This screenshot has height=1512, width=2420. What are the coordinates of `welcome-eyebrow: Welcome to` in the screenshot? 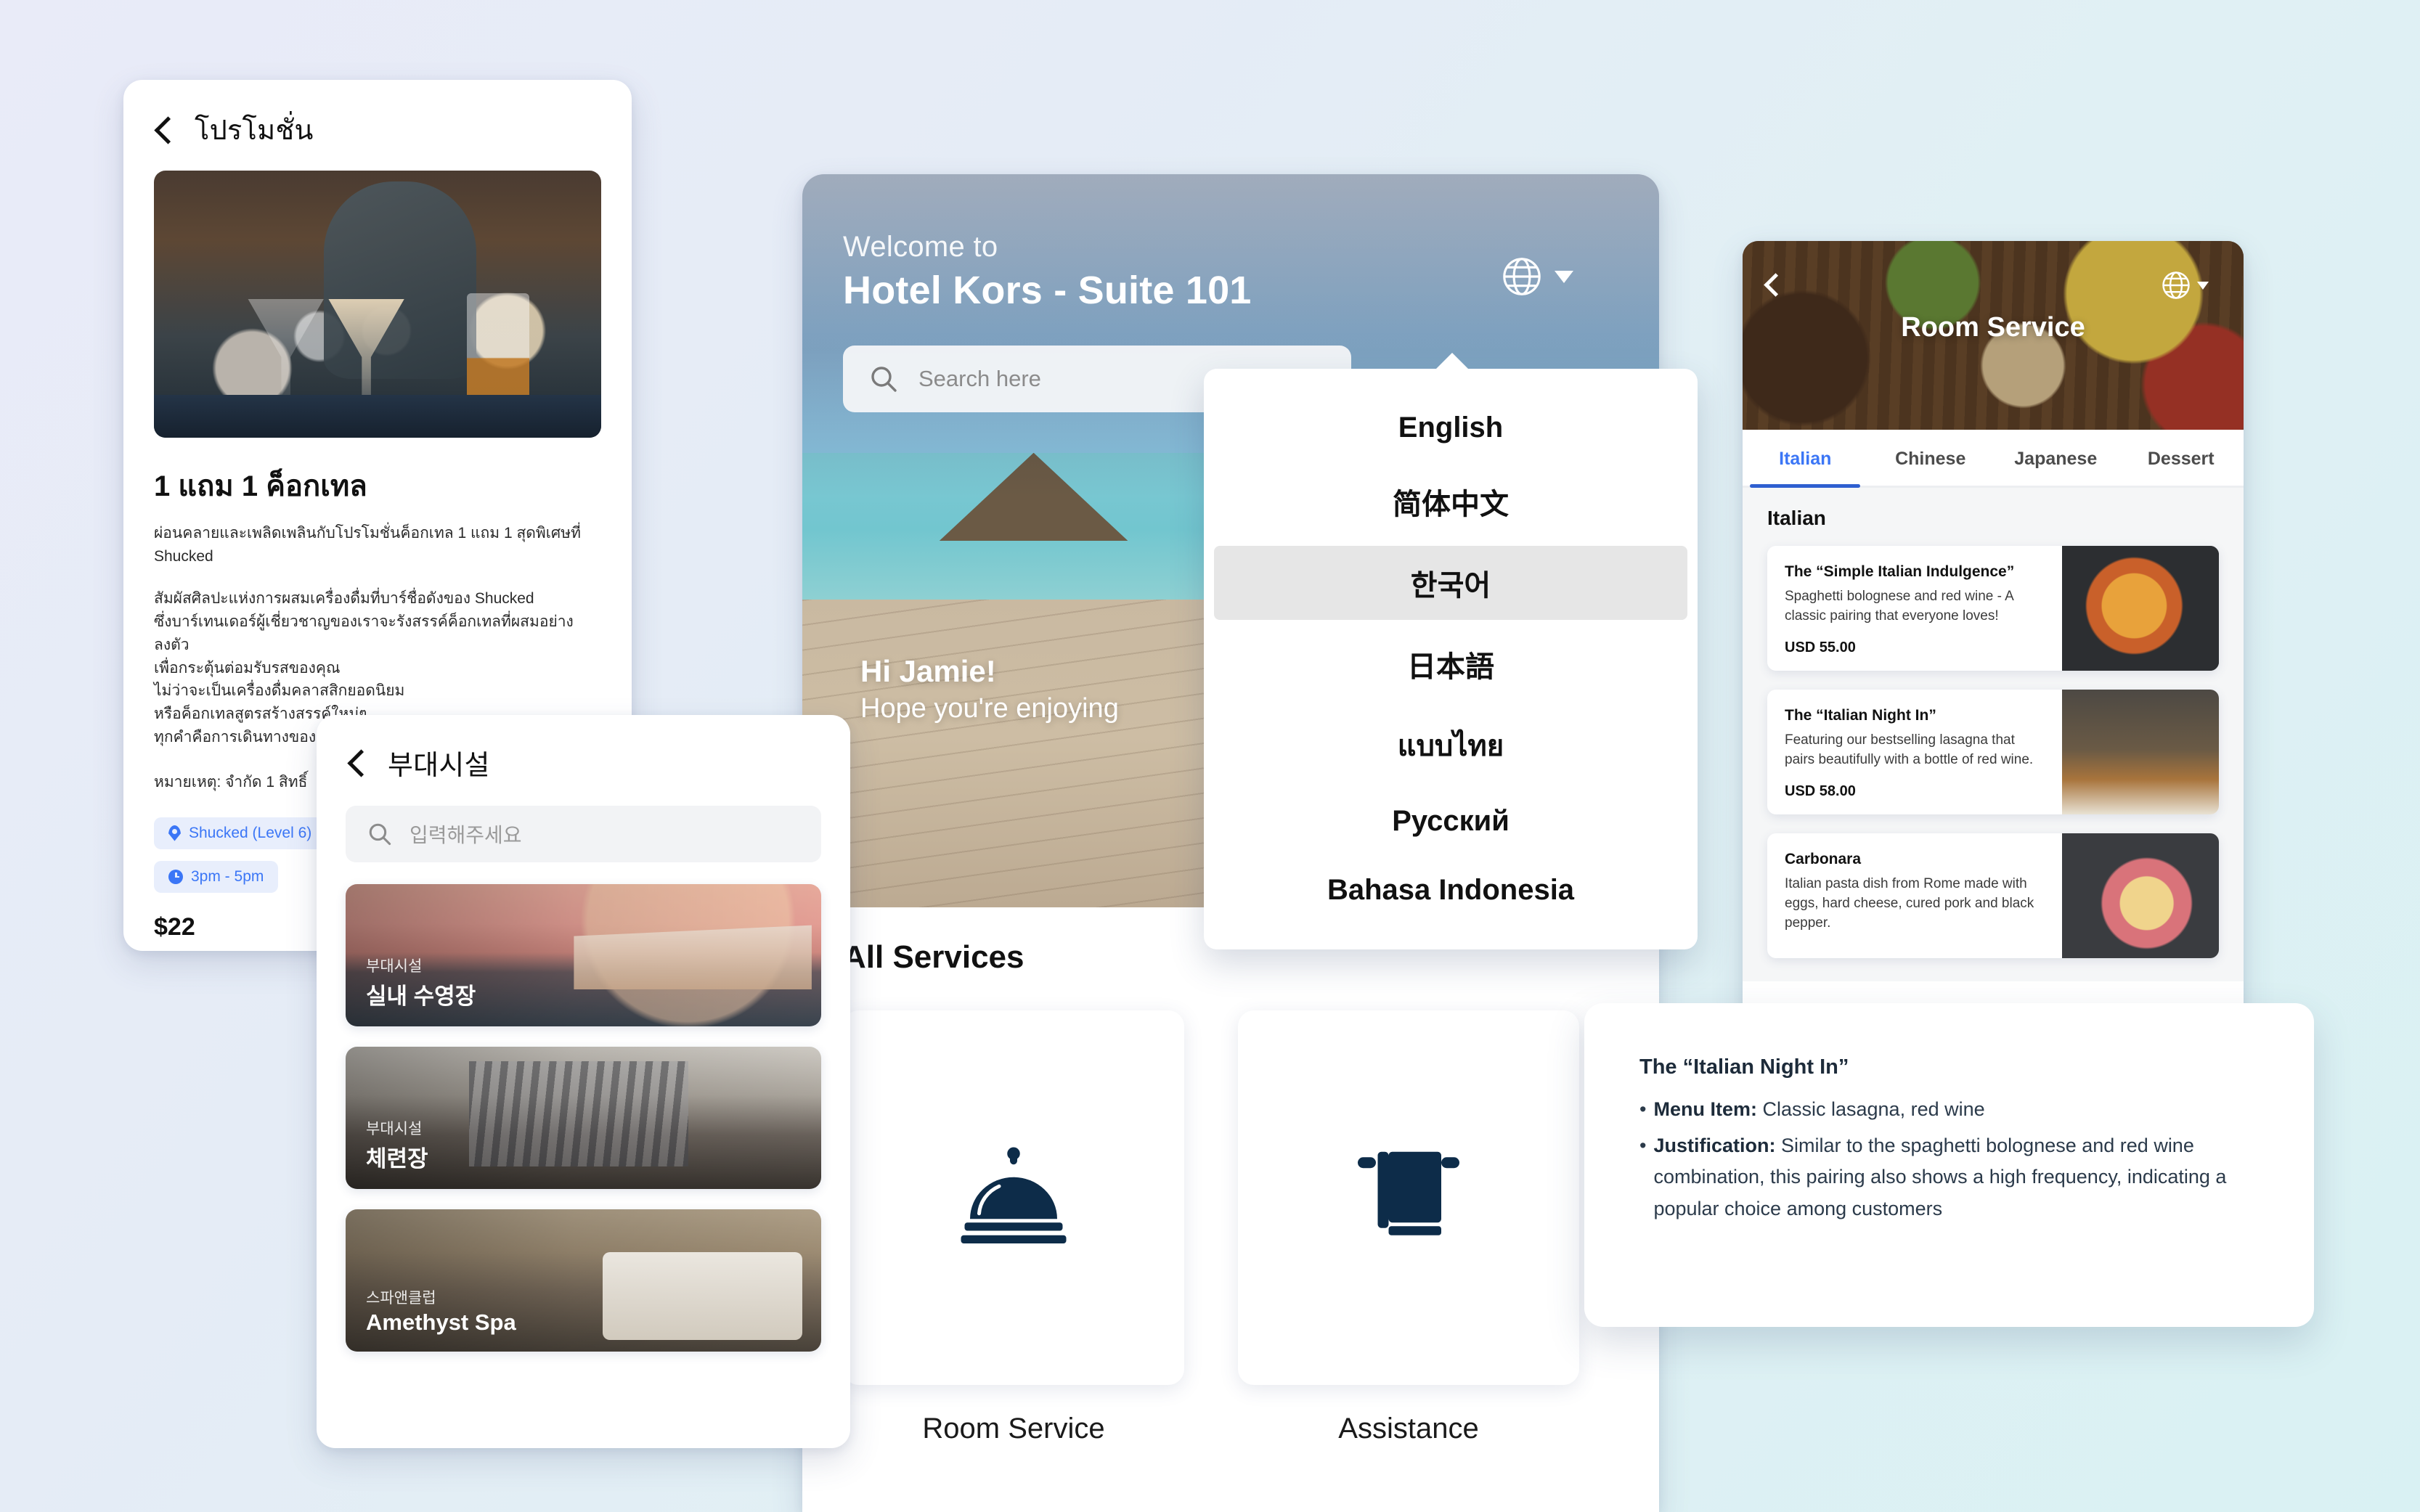 It's located at (920, 247).